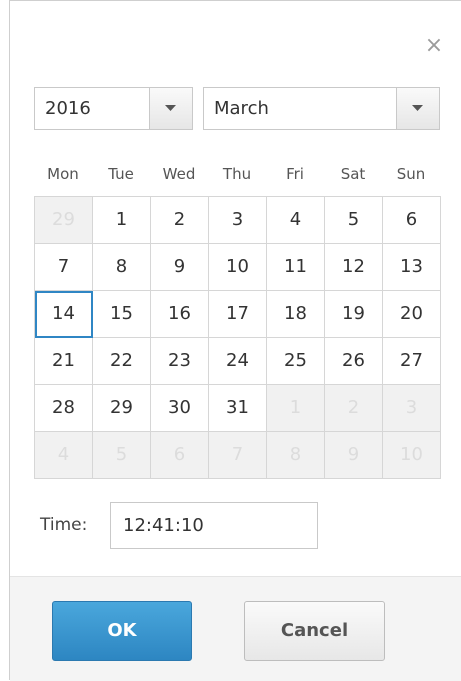 Image resolution: width=461 pixels, height=681 pixels. What do you see at coordinates (180, 361) in the screenshot?
I see `calendar-day: 23` at bounding box center [180, 361].